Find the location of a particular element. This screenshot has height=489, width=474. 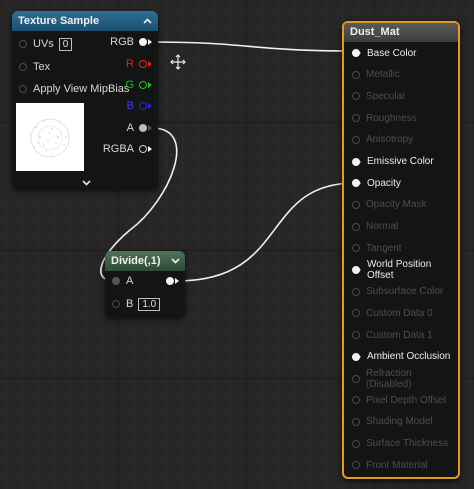

material-input-custom-data-0: Custom Data 0 is located at coordinates (392, 313).